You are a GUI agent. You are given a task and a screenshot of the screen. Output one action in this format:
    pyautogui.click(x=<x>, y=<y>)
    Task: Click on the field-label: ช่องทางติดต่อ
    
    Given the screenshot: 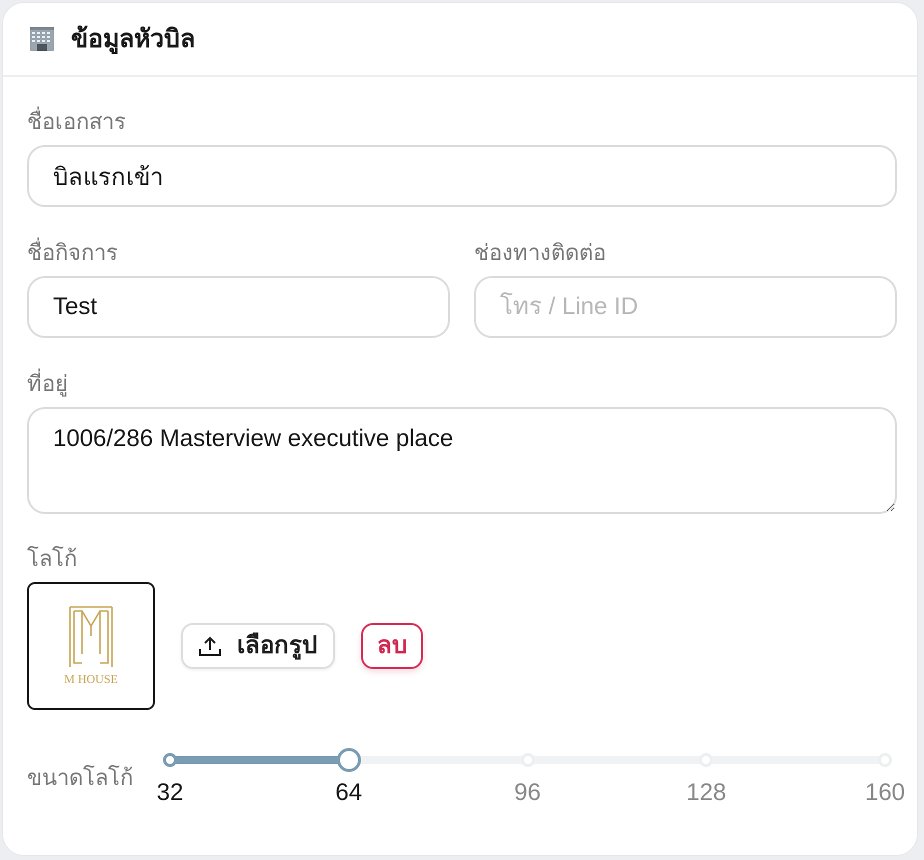 What is the action you would take?
    pyautogui.click(x=540, y=253)
    